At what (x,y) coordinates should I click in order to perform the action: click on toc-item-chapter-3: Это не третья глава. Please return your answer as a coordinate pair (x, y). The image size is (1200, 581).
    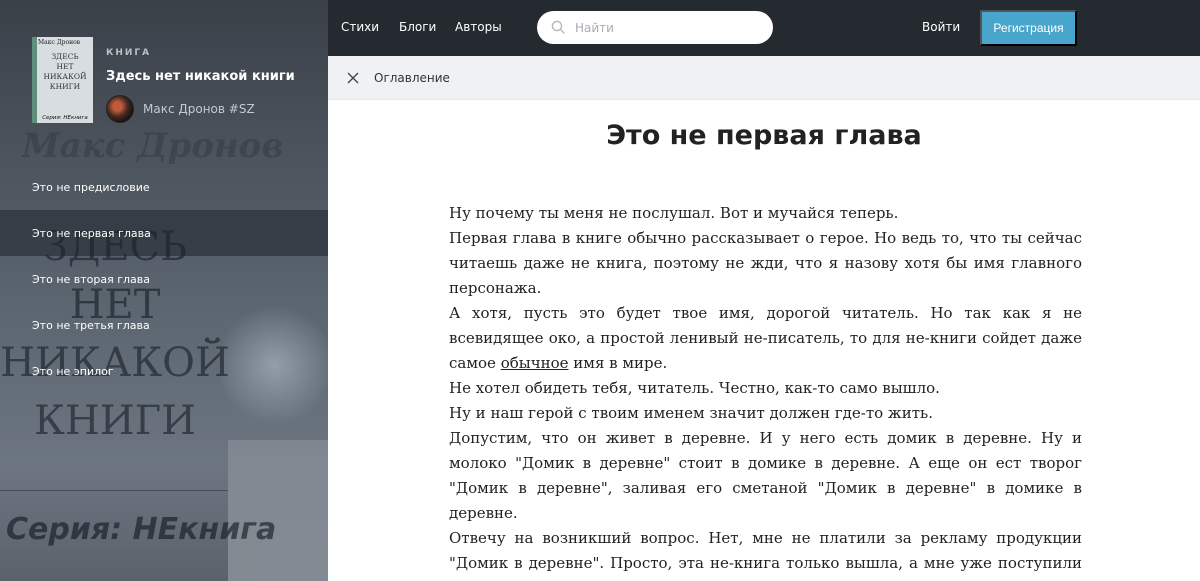
    Looking at the image, I should click on (164, 325).